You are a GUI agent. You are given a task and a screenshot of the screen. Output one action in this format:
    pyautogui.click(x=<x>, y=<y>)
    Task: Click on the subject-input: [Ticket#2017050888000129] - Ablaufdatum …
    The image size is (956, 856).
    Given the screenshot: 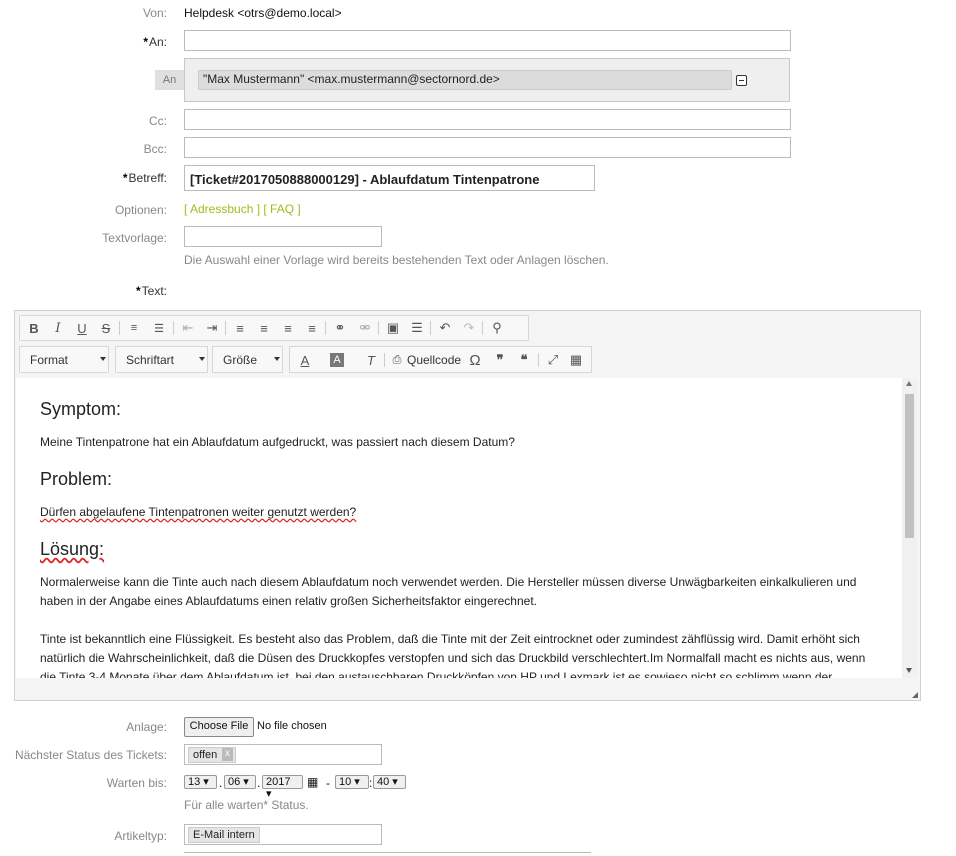 What is the action you would take?
    pyautogui.click(x=389, y=178)
    